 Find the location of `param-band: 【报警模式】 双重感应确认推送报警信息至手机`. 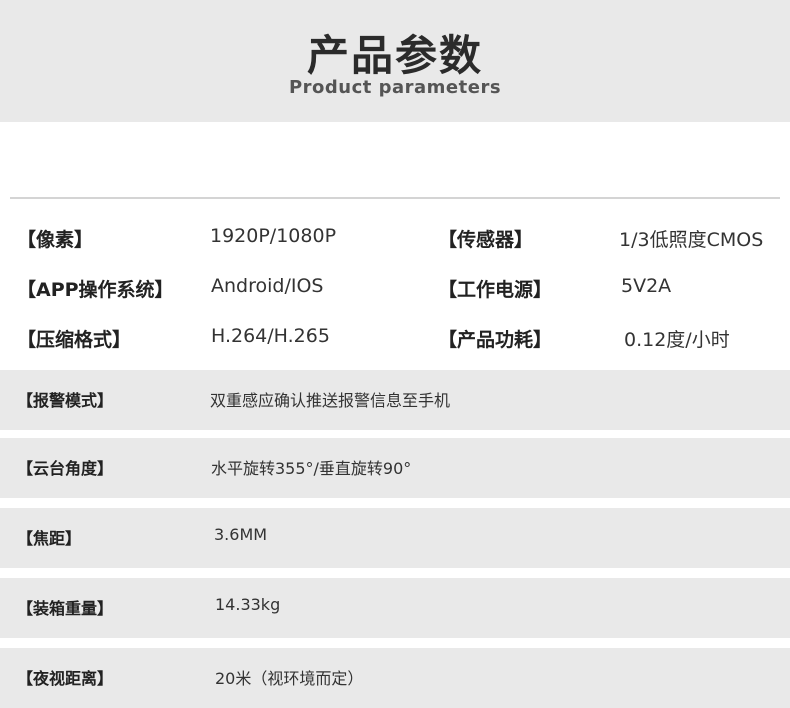

param-band: 【报警模式】 双重感应确认推送报警信息至手机 is located at coordinates (395, 400).